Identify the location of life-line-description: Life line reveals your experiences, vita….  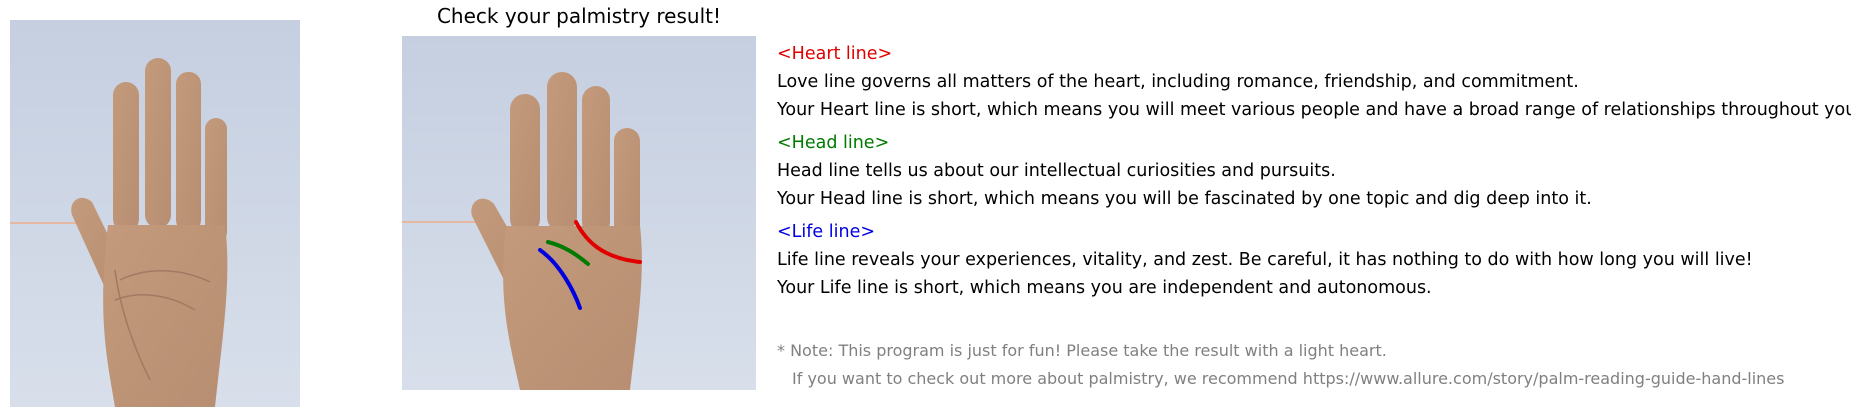
(1265, 260).